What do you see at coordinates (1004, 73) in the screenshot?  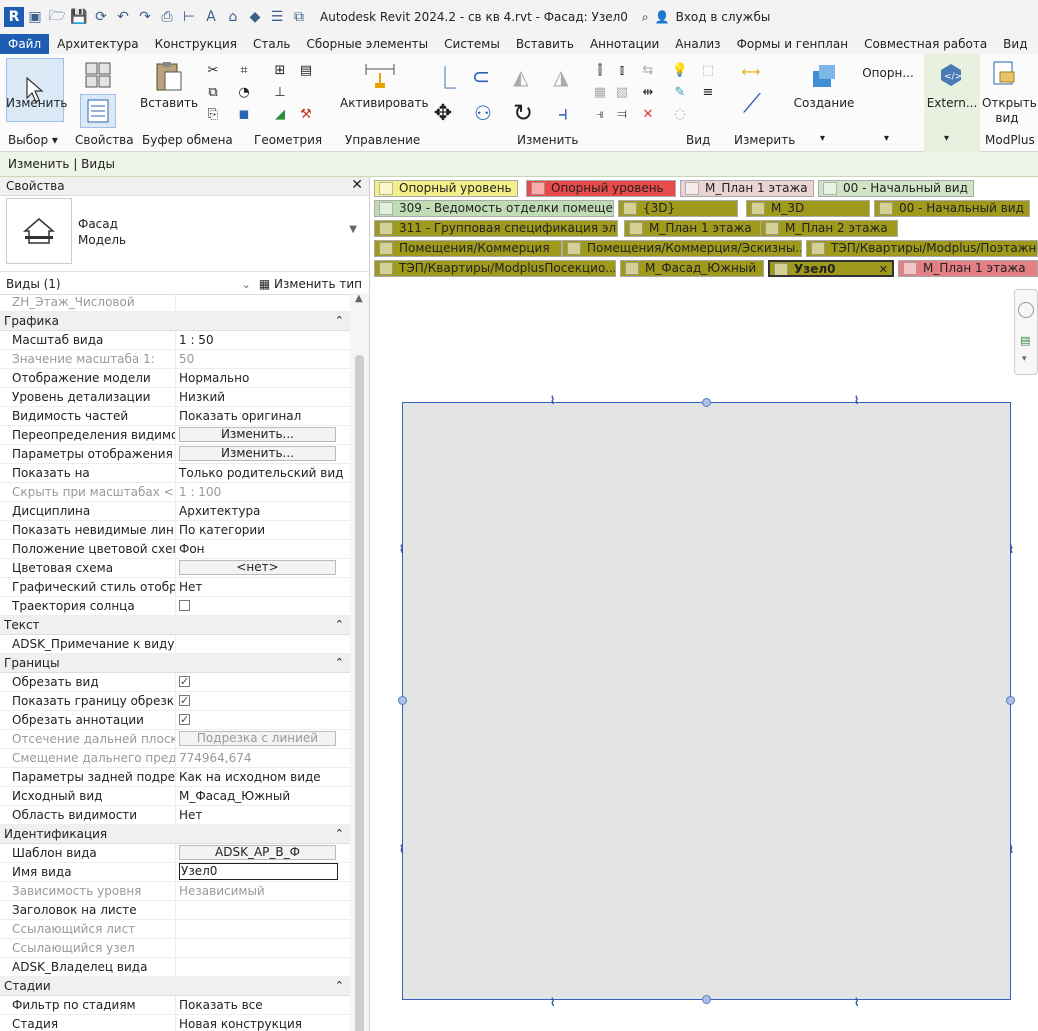 I see `open-view-icon` at bounding box center [1004, 73].